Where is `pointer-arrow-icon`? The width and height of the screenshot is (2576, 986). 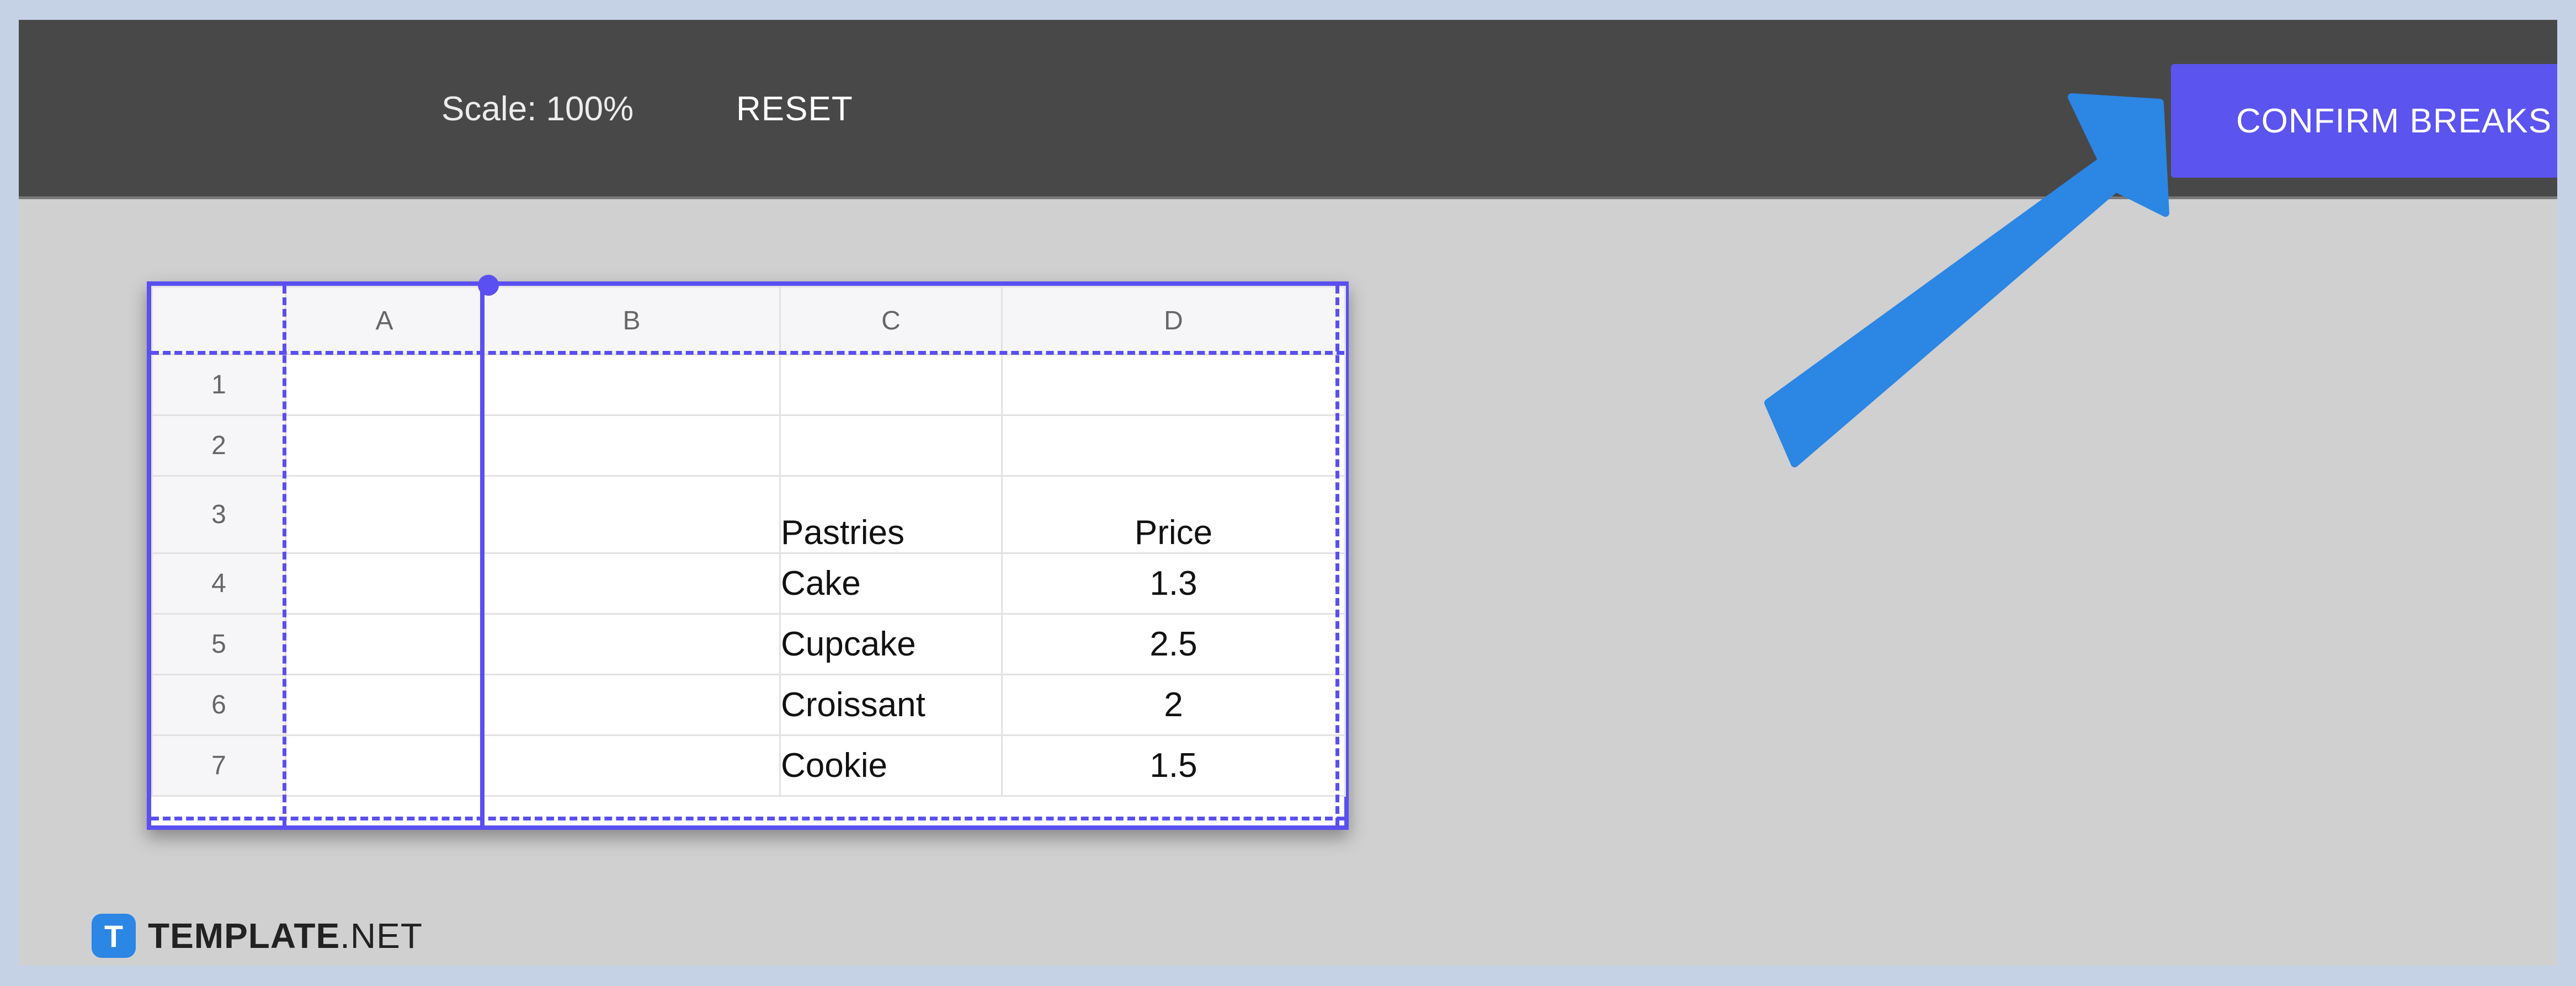
pointer-arrow-icon is located at coordinates (1966, 280).